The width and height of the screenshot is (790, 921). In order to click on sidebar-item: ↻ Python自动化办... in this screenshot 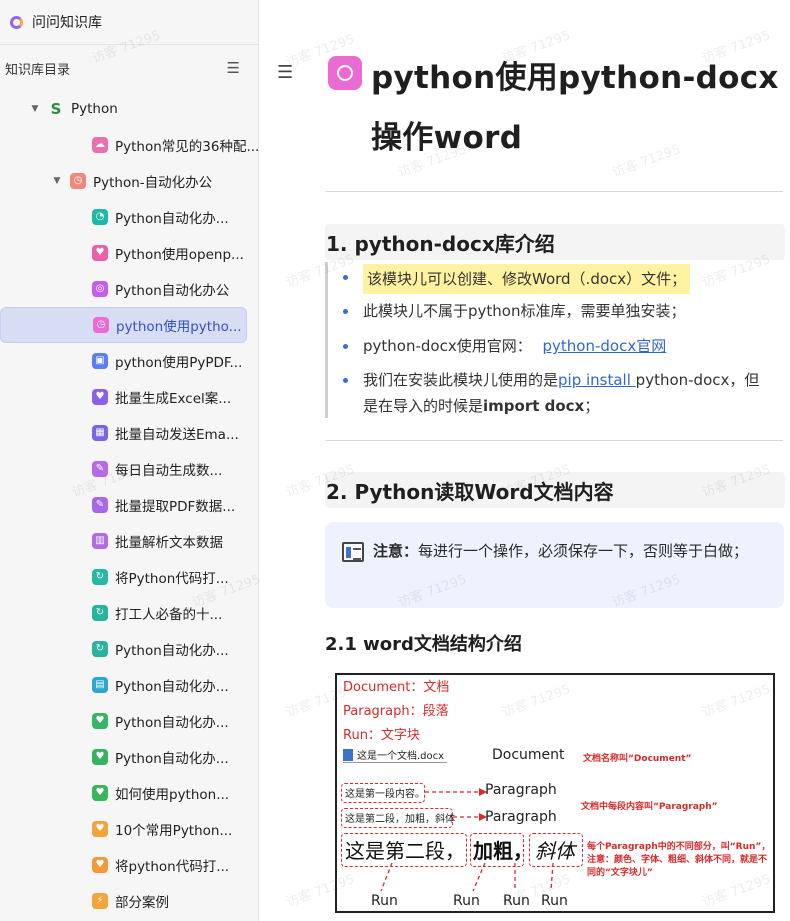, I will do `click(114, 649)`.